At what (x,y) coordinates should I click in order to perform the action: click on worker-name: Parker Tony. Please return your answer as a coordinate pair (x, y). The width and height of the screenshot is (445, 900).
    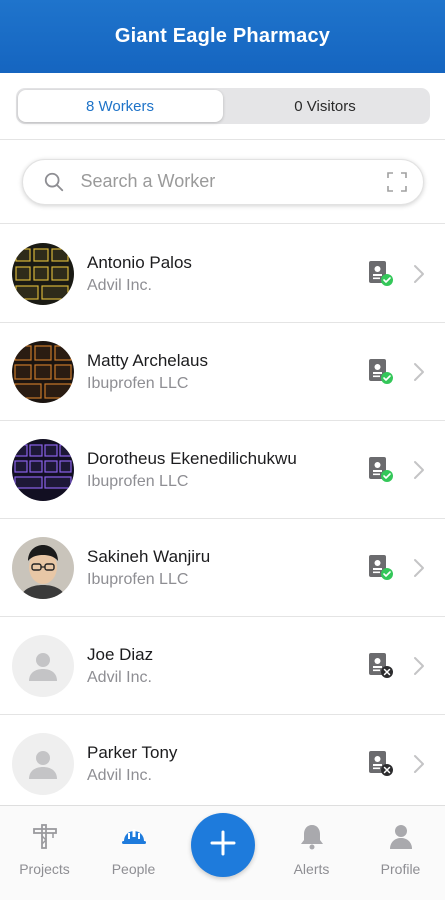
    Looking at the image, I should click on (132, 752).